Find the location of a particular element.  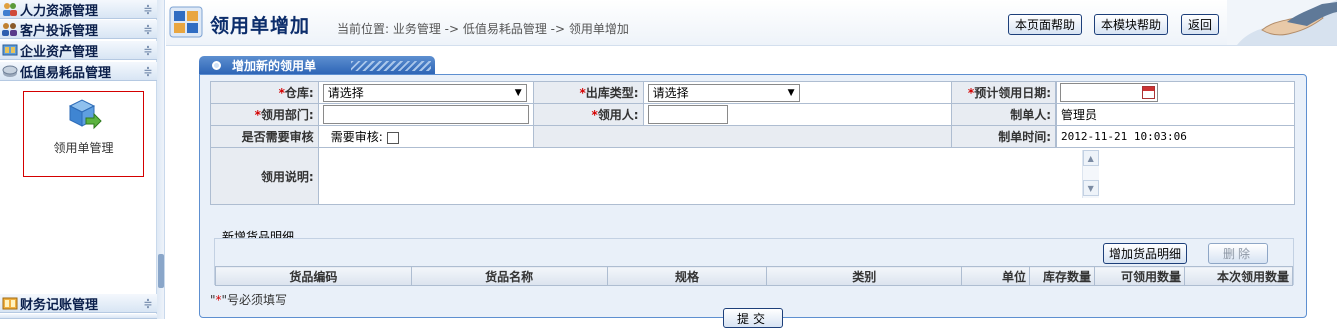

column-header: 库存数量 is located at coordinates (1062, 276).